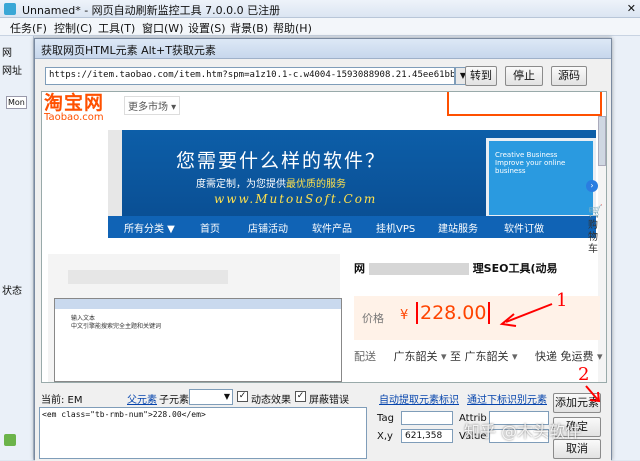 Image resolution: width=640 pixels, height=461 pixels. What do you see at coordinates (203, 433) in the screenshot?
I see `element-html-textarea: <em class="tb-rmb-num">228.00</em>` at bounding box center [203, 433].